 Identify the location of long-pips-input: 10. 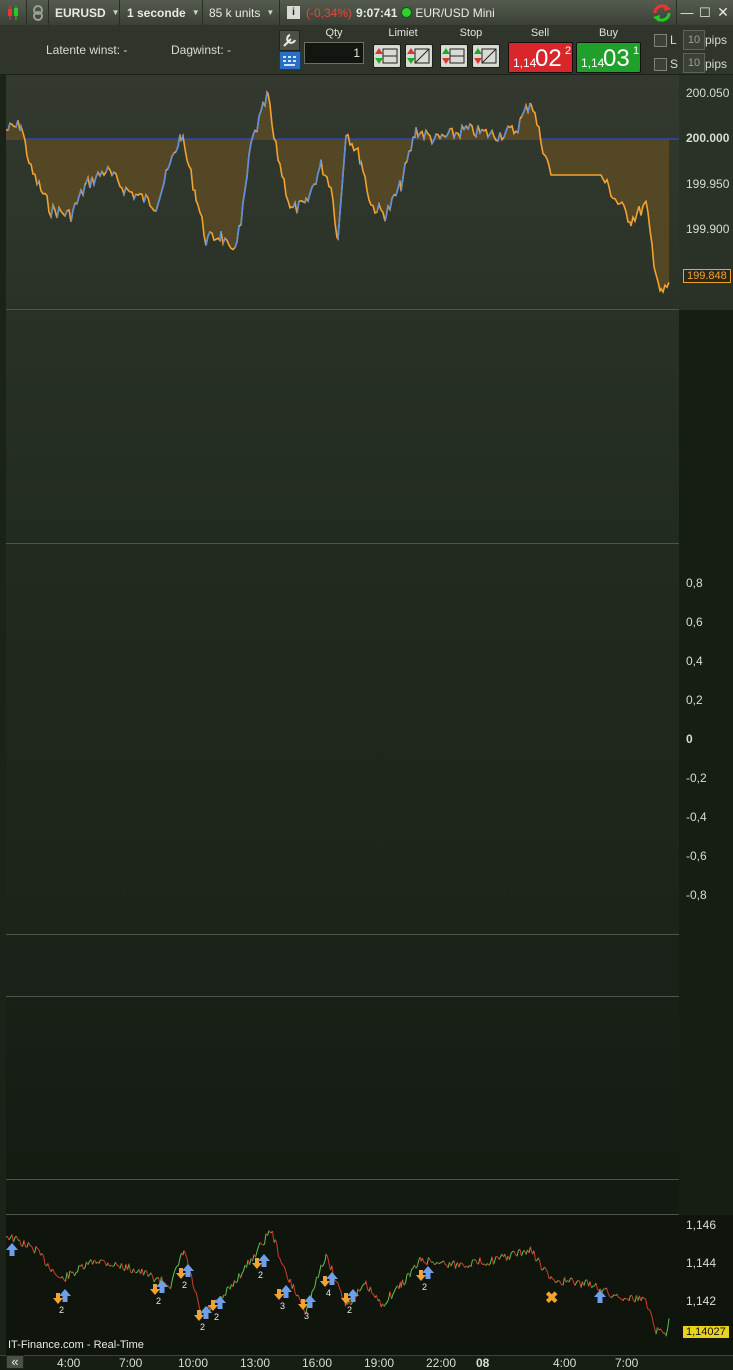
(694, 40).